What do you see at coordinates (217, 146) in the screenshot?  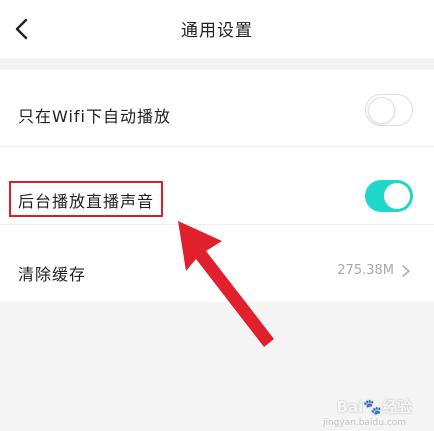 I see `divider` at bounding box center [217, 146].